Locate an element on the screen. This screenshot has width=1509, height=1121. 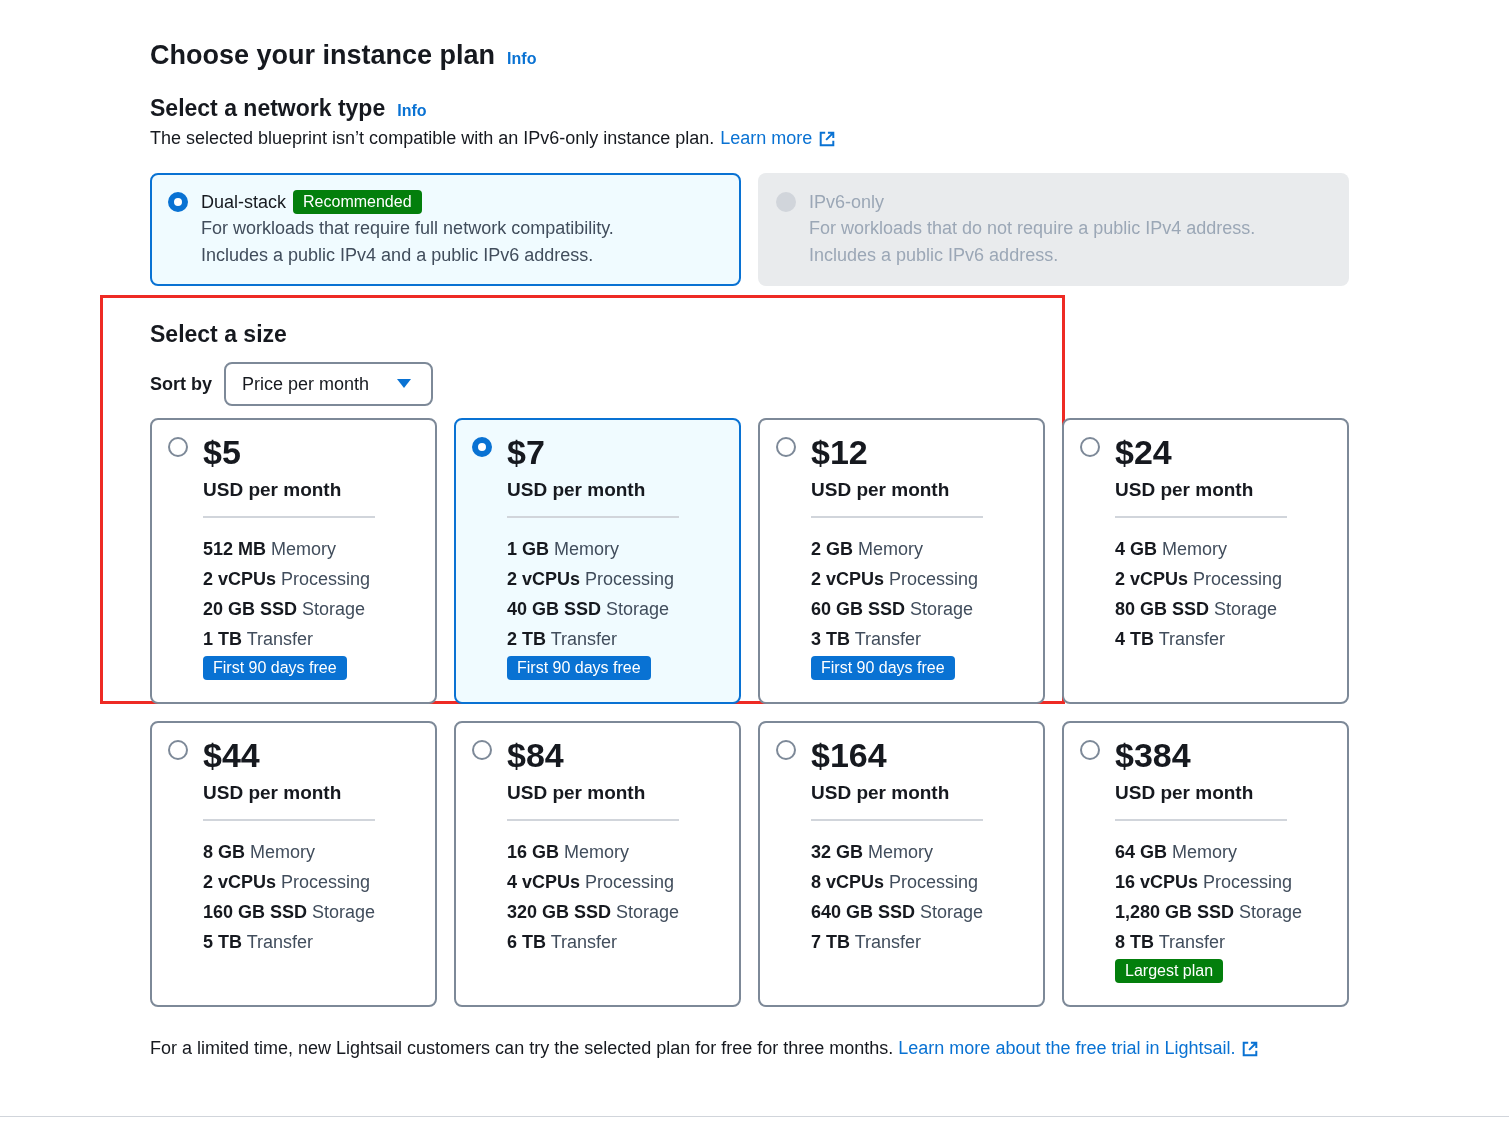
plan-spec: 6 TB Transfer is located at coordinates (563, 942).